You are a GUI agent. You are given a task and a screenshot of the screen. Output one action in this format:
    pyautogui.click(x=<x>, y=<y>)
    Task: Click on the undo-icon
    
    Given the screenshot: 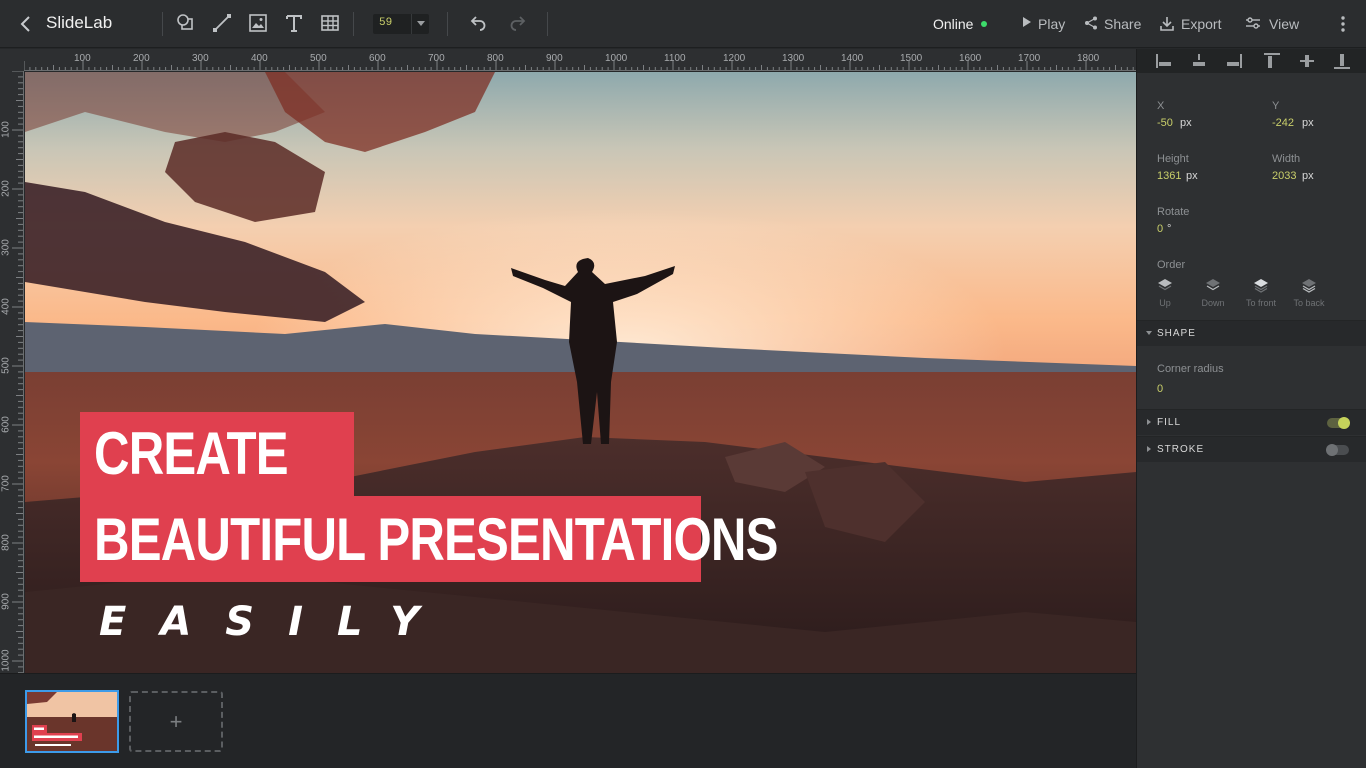 What is the action you would take?
    pyautogui.click(x=478, y=23)
    